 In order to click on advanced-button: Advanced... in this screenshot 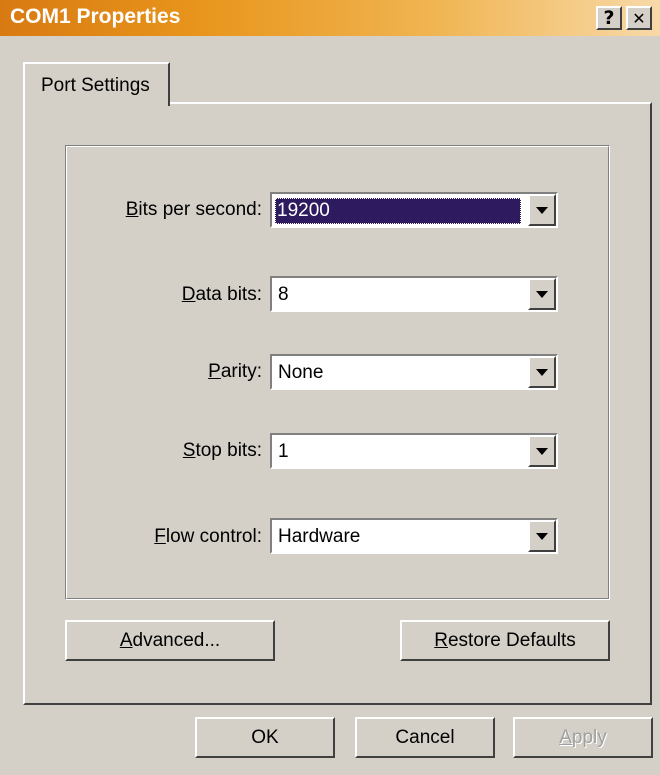, I will do `click(170, 640)`.